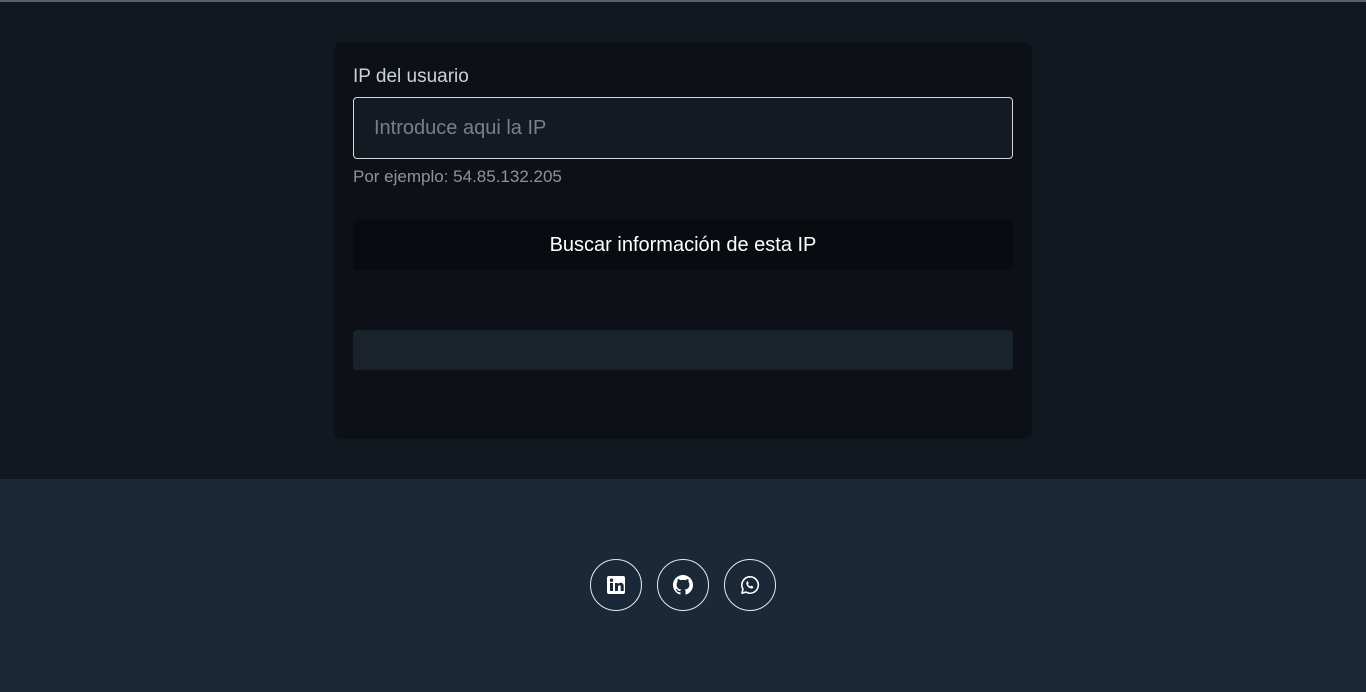 The width and height of the screenshot is (1366, 692). I want to click on whatsapp-link, so click(750, 585).